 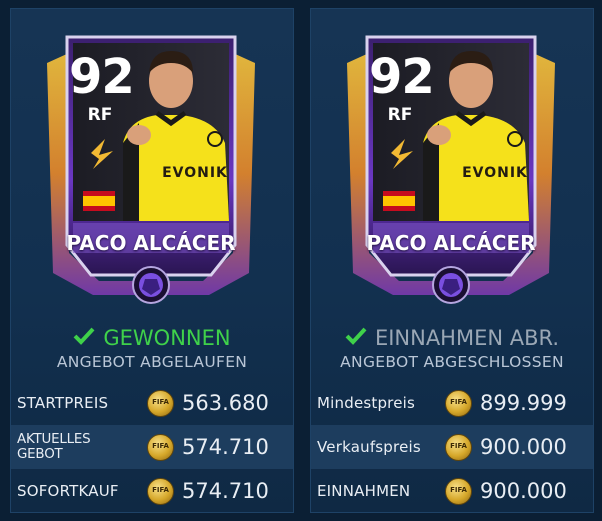 I want to click on price-label: Mindestpreis, so click(x=366, y=403).